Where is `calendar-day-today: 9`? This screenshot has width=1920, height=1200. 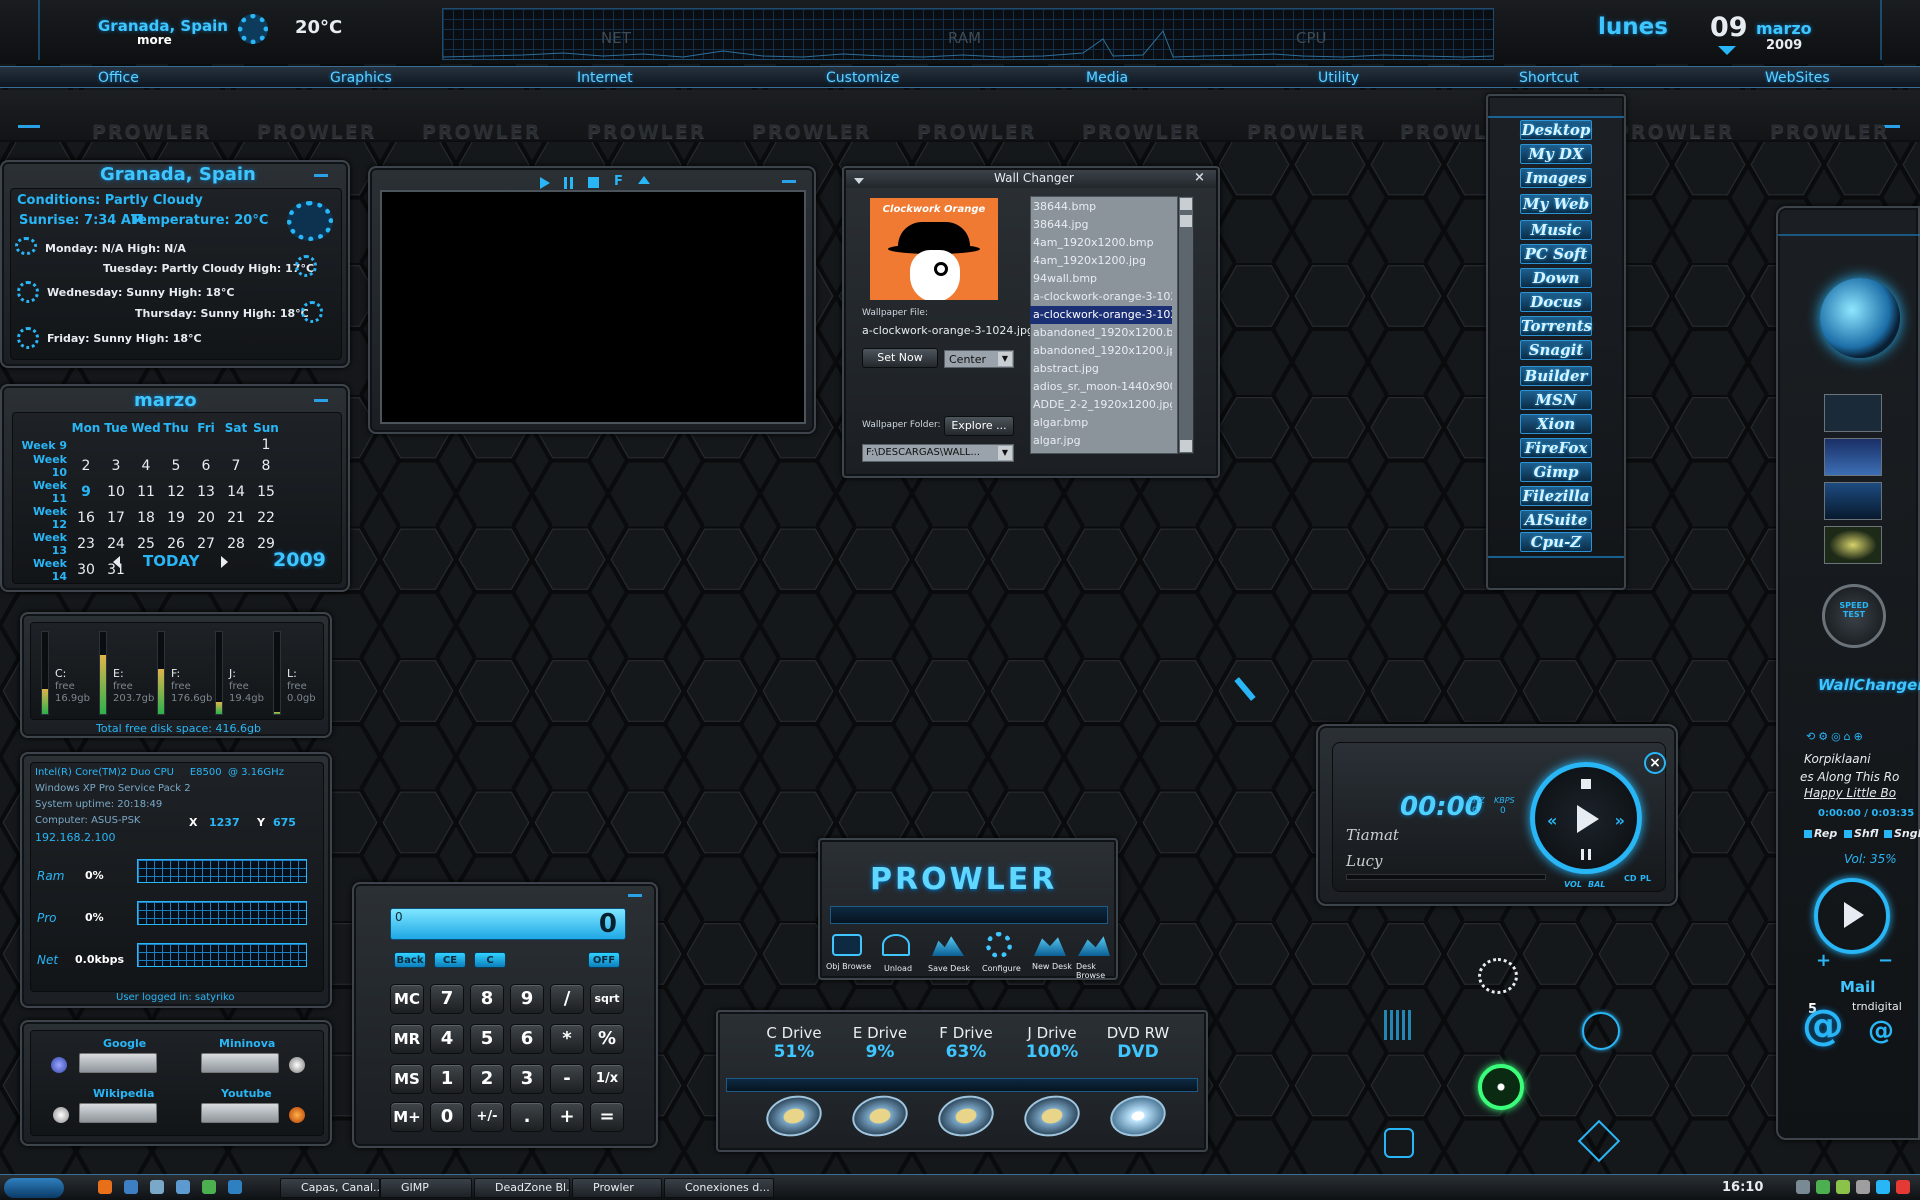
calendar-day-today: 9 is located at coordinates (86, 492).